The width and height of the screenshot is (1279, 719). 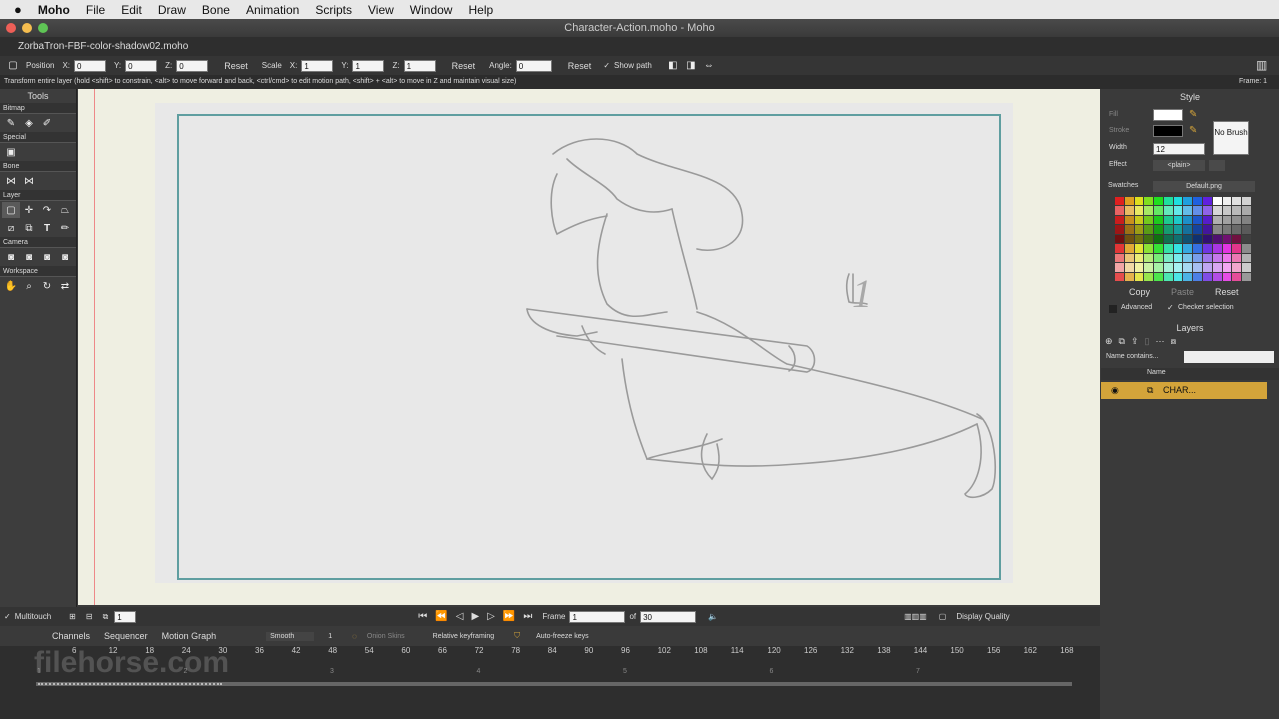 I want to click on fill-tool-icon: ◈, so click(x=29, y=123).